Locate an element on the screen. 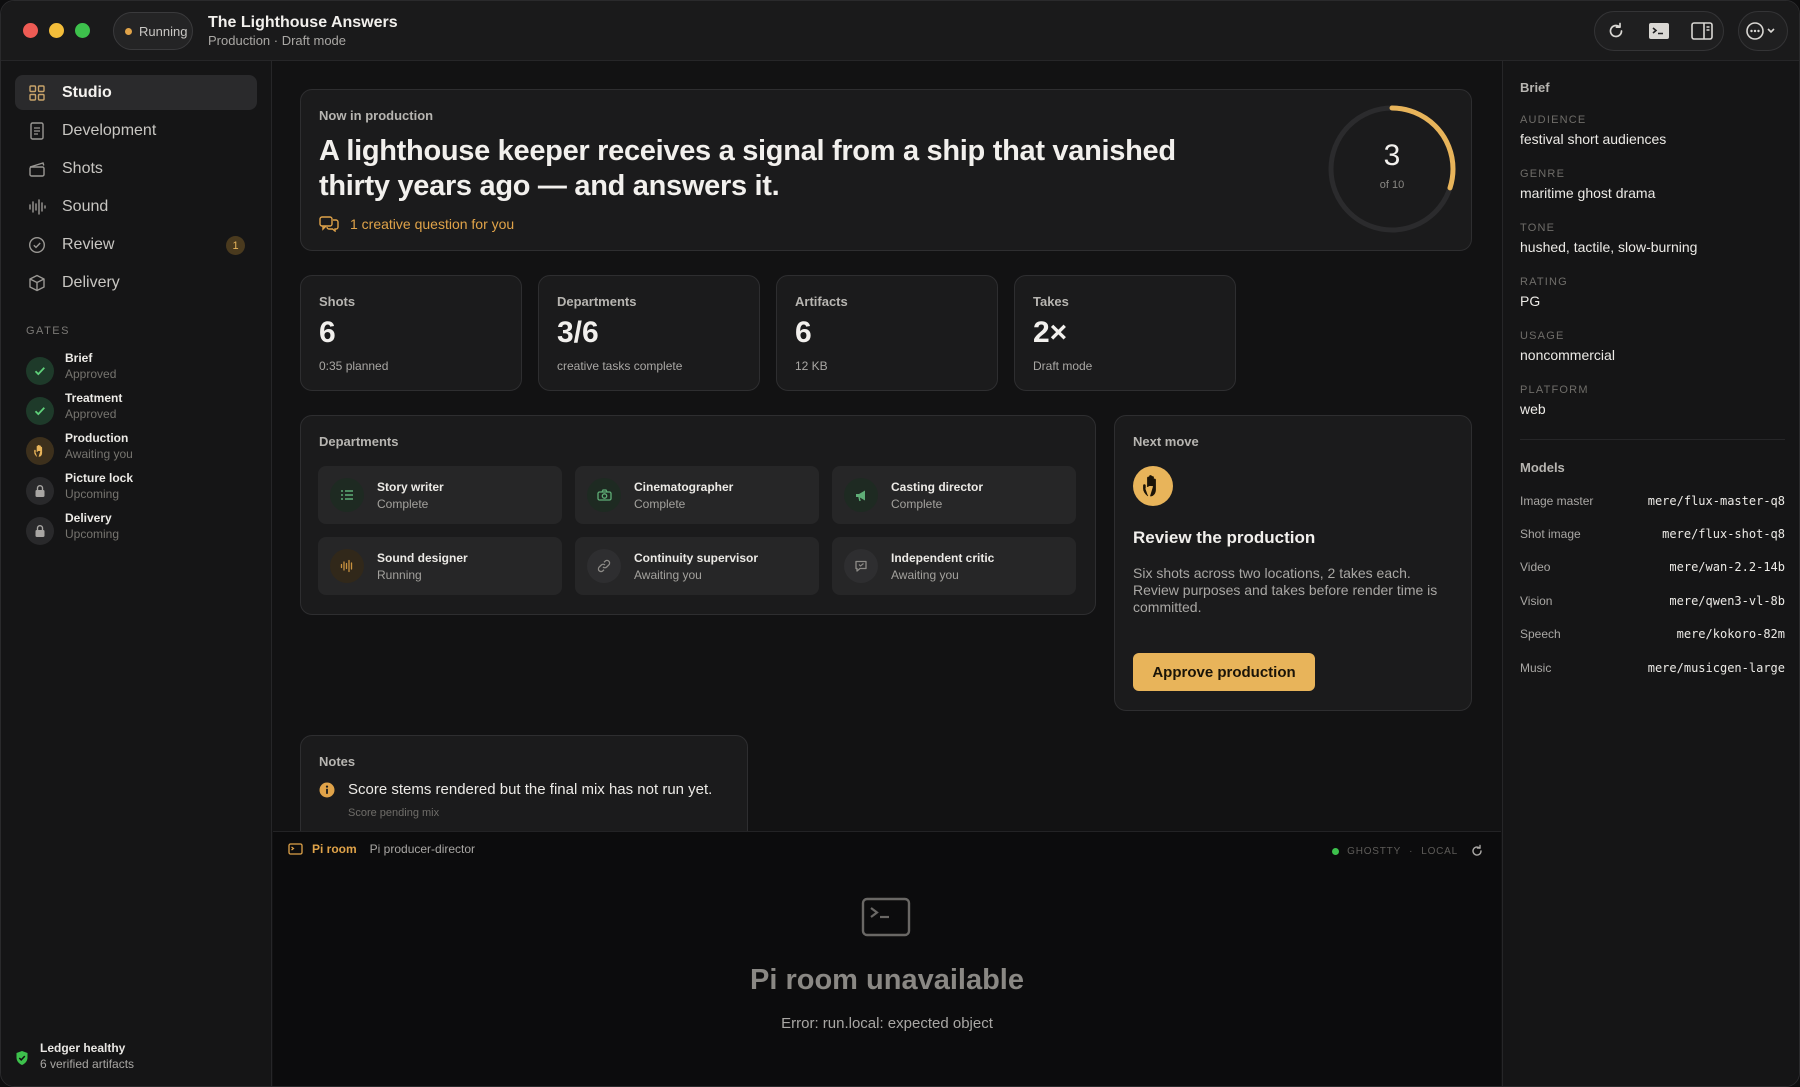 The width and height of the screenshot is (1800, 1087). stat-subtext: 12 KB is located at coordinates (811, 366).